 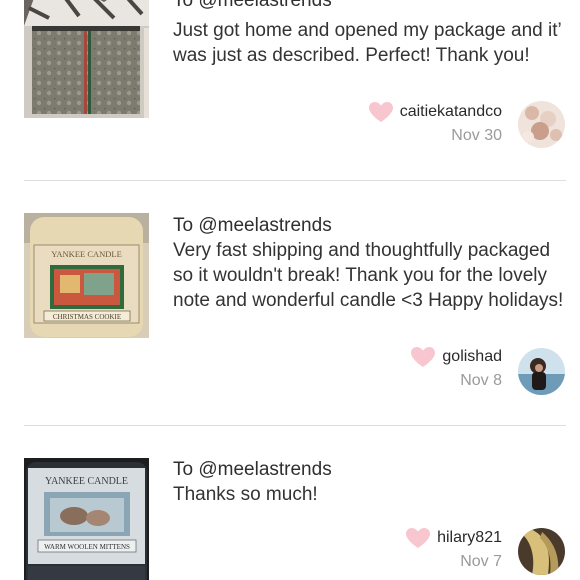 I want to click on review-date: Nov 8, so click(x=481, y=380).